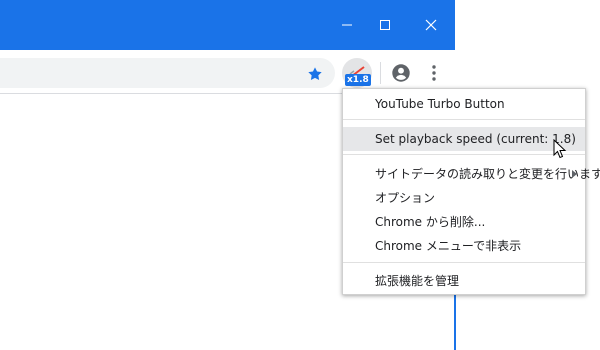  I want to click on menu-item-playback-speed: Set playback speed (current: 1.8), so click(464, 139).